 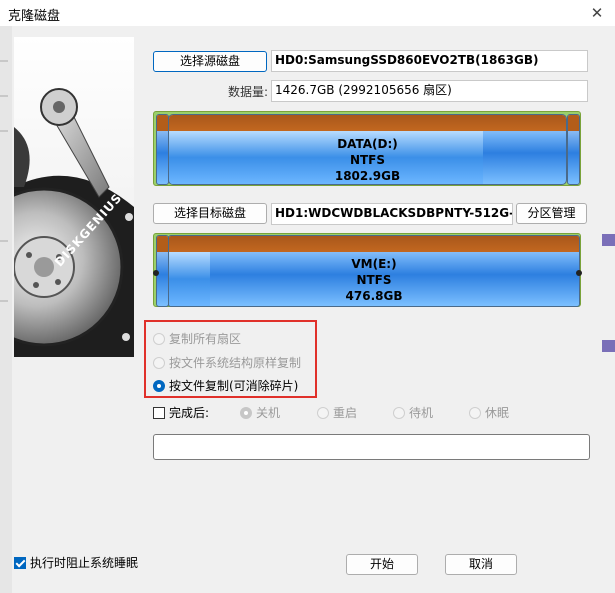 I want to click on source-partition: DATA(D:) NTFS 1802.9GB, so click(x=367, y=149).